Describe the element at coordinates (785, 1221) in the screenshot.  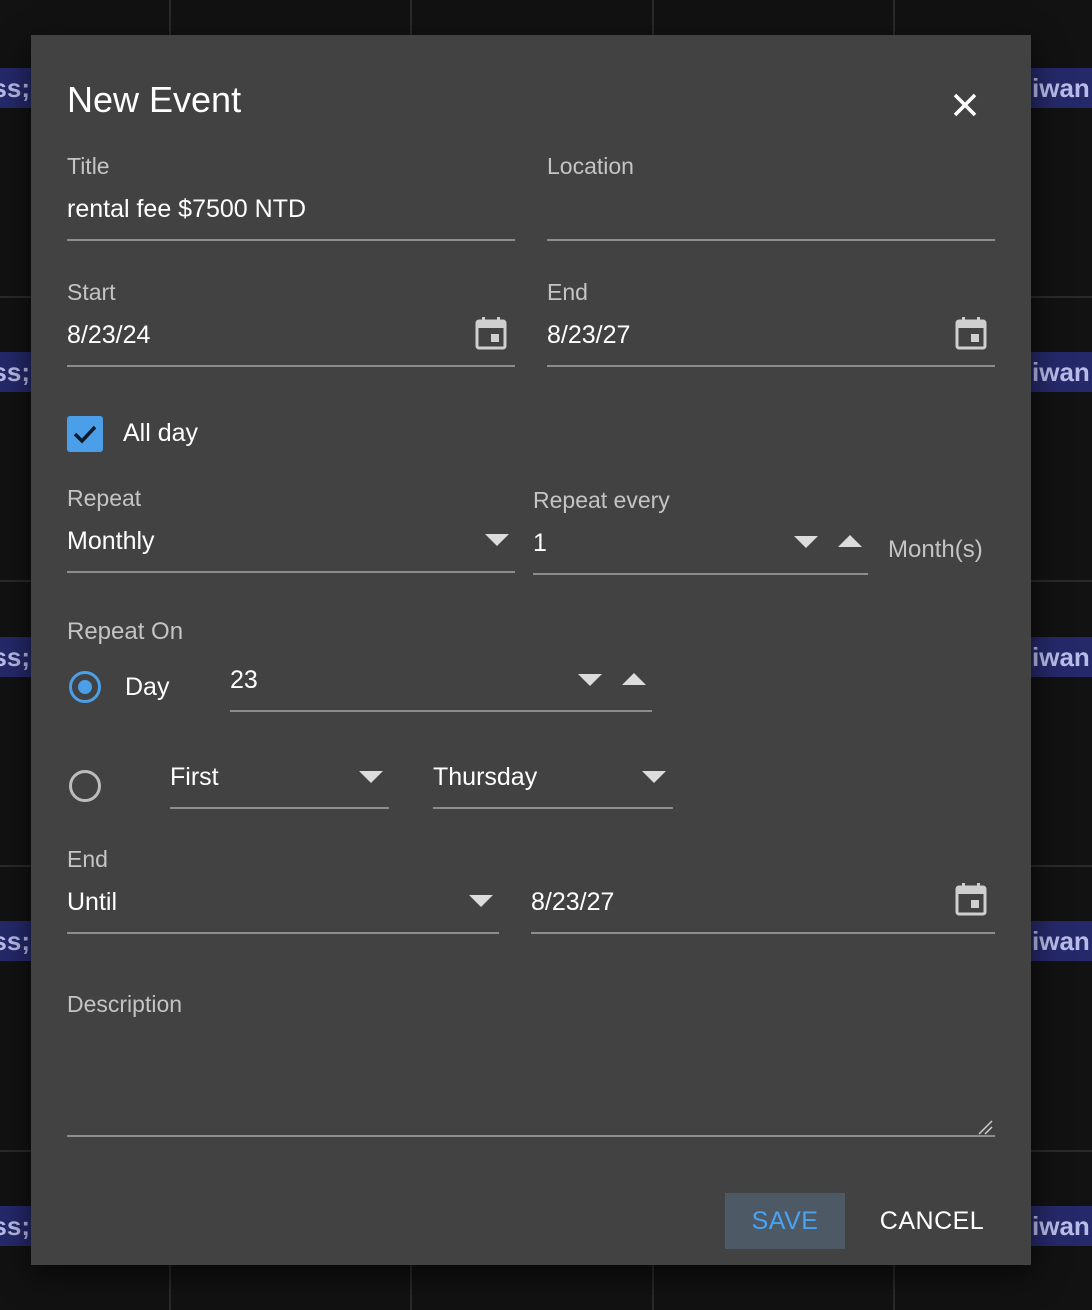
I see `save-button: SAVE` at that location.